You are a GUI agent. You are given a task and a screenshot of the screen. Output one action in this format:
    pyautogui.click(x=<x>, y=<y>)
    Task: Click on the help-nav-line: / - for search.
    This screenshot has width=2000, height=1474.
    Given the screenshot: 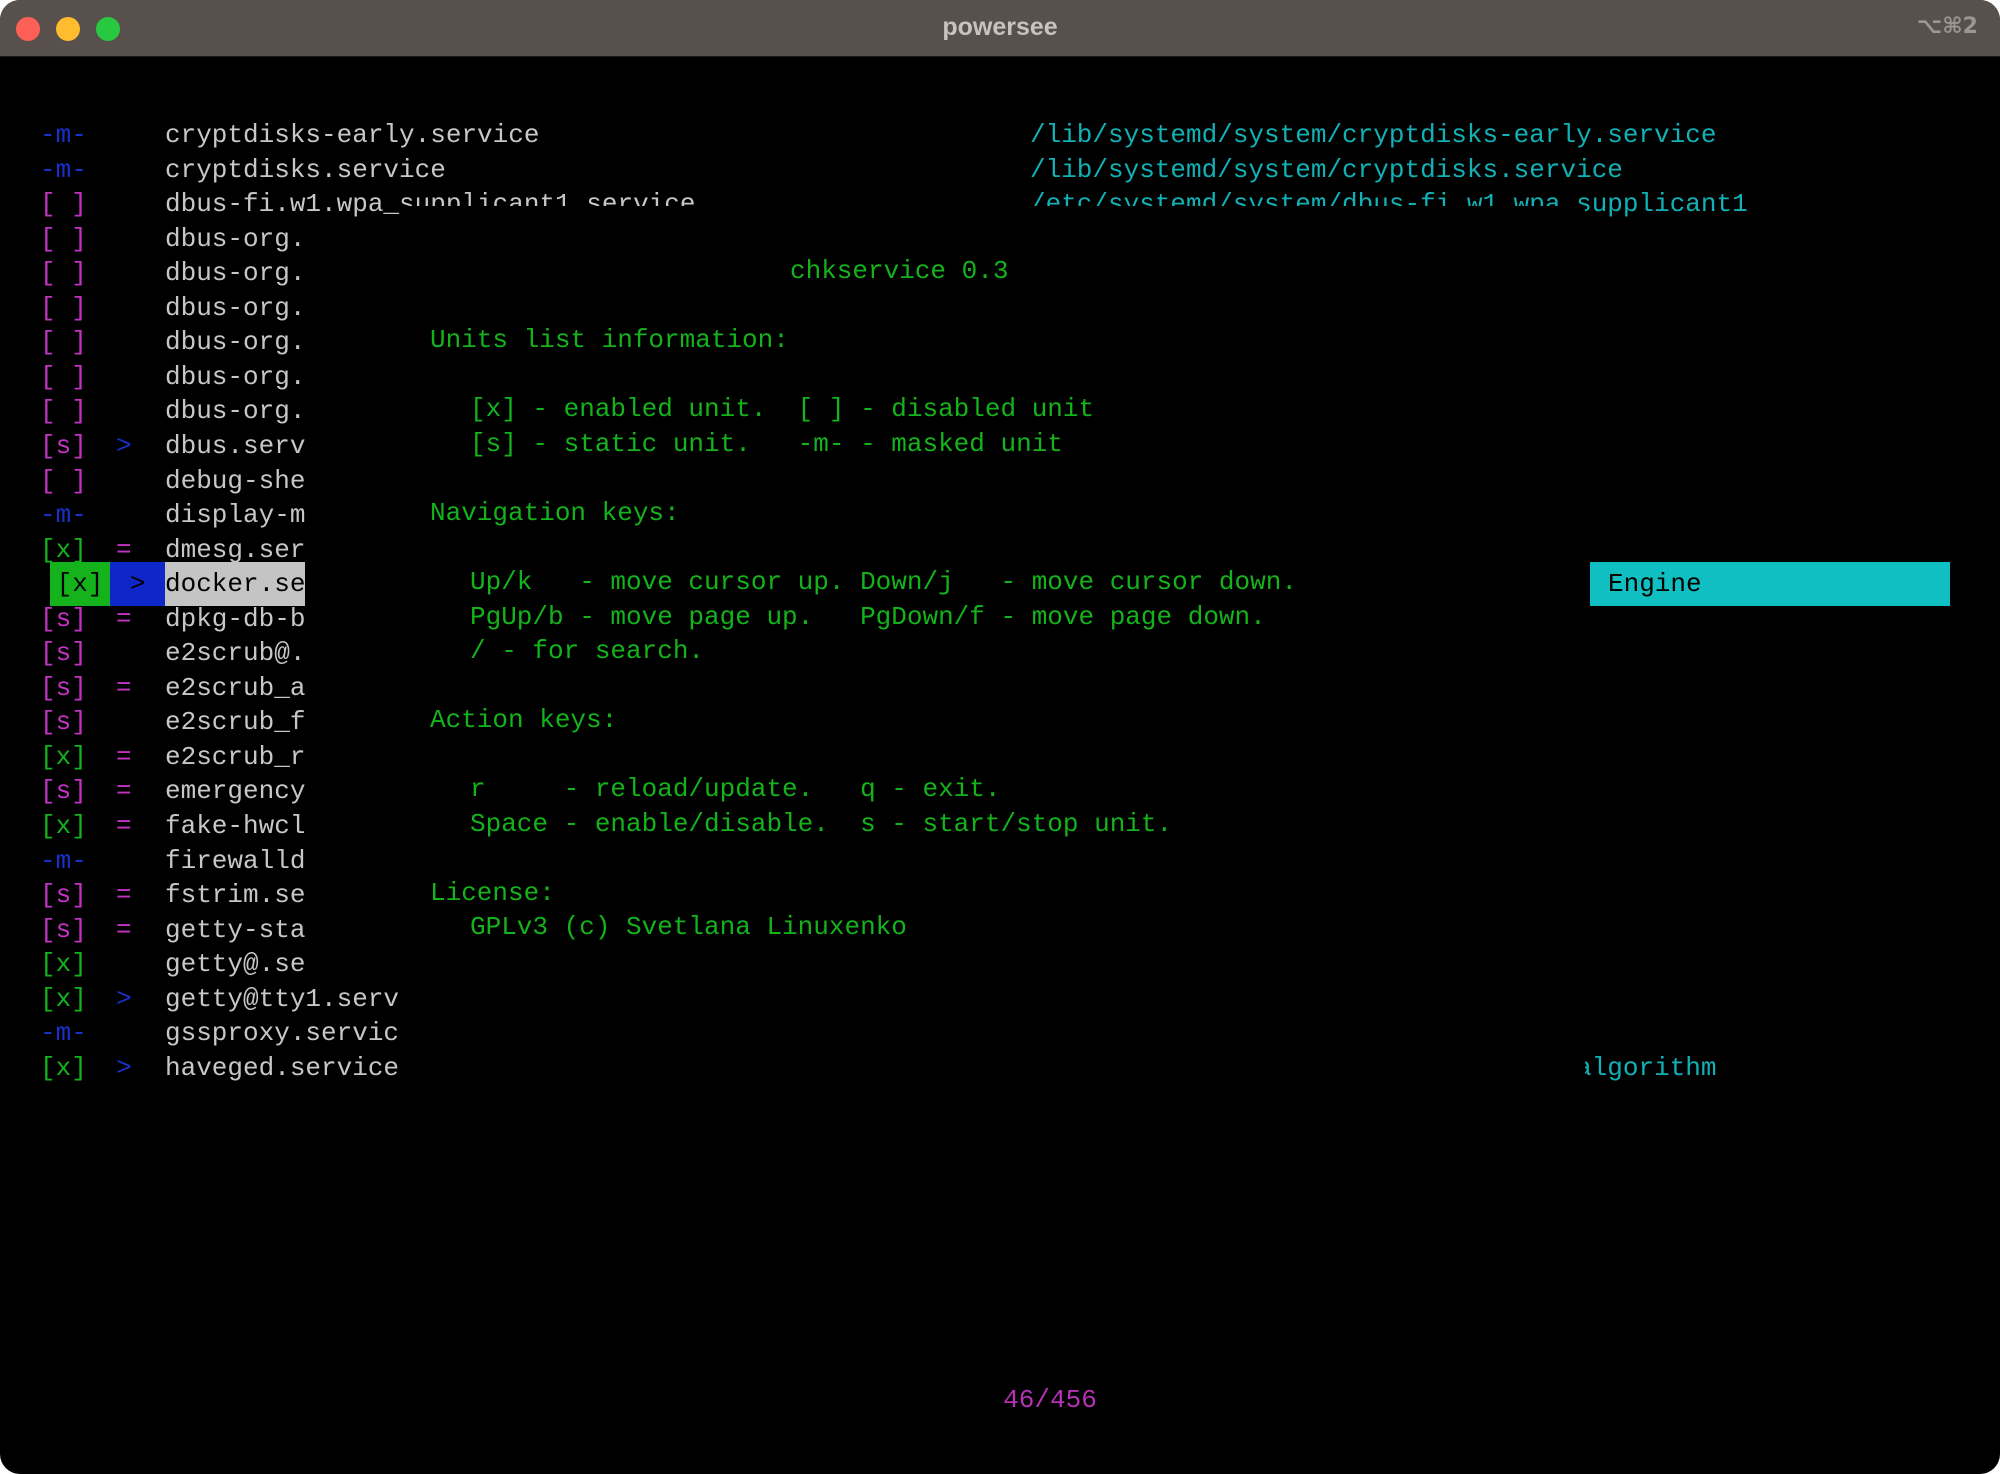 What is the action you would take?
    pyautogui.click(x=587, y=651)
    